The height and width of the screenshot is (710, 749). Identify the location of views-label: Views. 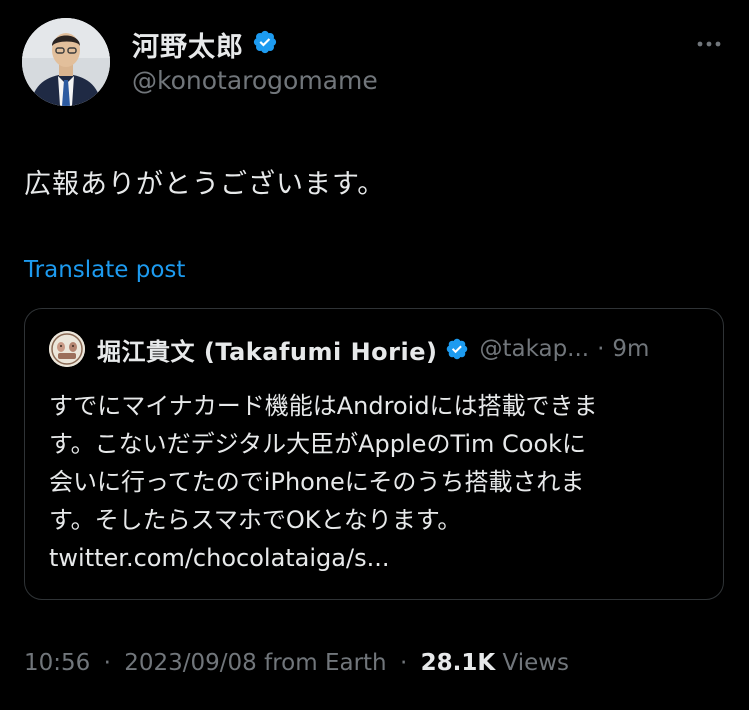
(536, 663).